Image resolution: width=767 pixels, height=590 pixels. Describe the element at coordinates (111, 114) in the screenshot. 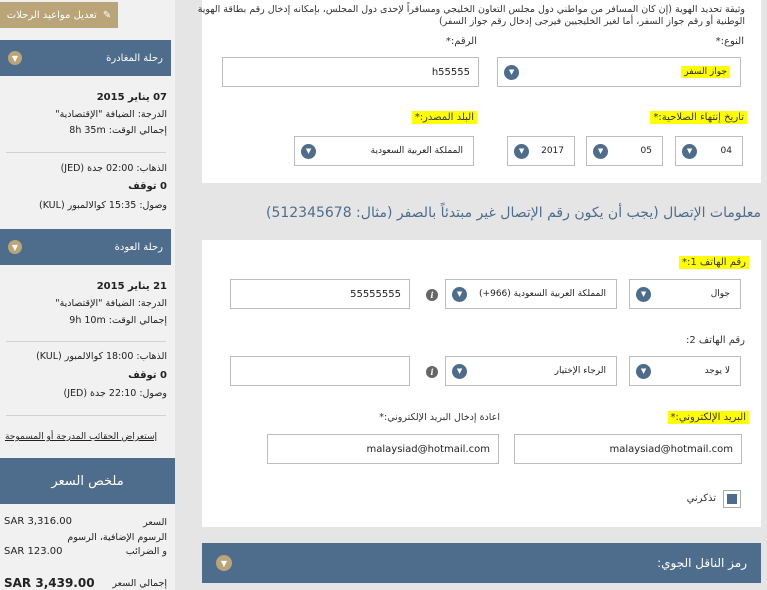

I see `departure-class: الدرجة: الضيافة "الإقتصادية"` at that location.